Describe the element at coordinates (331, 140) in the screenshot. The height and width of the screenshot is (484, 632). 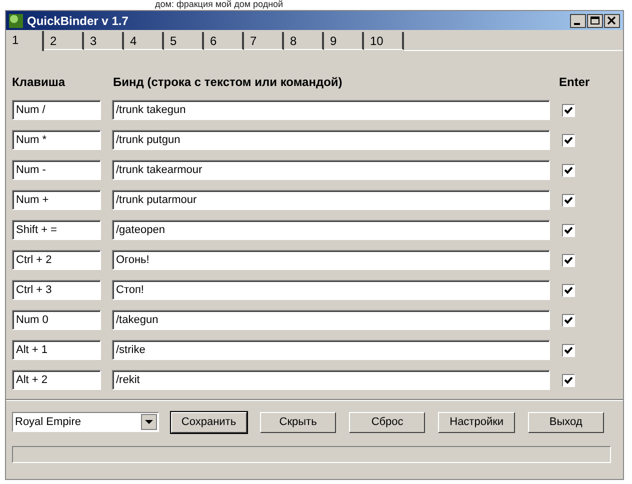
I see `bind-text-field: /trunk putgun` at that location.